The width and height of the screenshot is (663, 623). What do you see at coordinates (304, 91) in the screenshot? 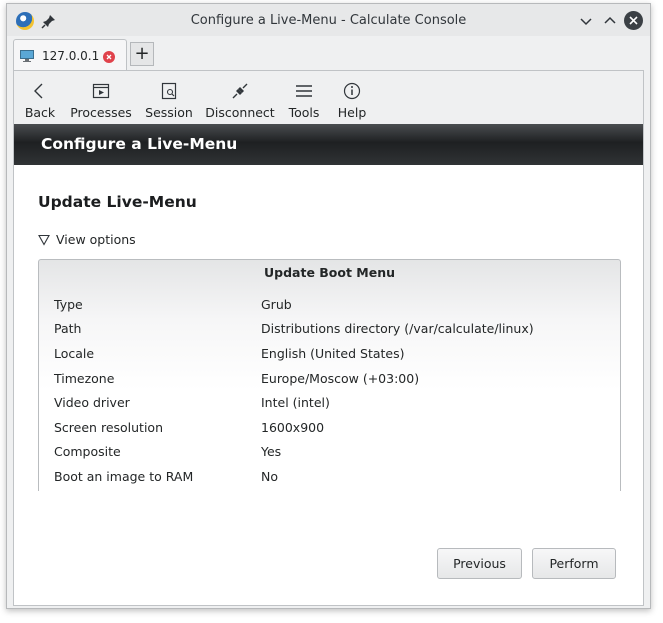
I see `hamburger-icon` at bounding box center [304, 91].